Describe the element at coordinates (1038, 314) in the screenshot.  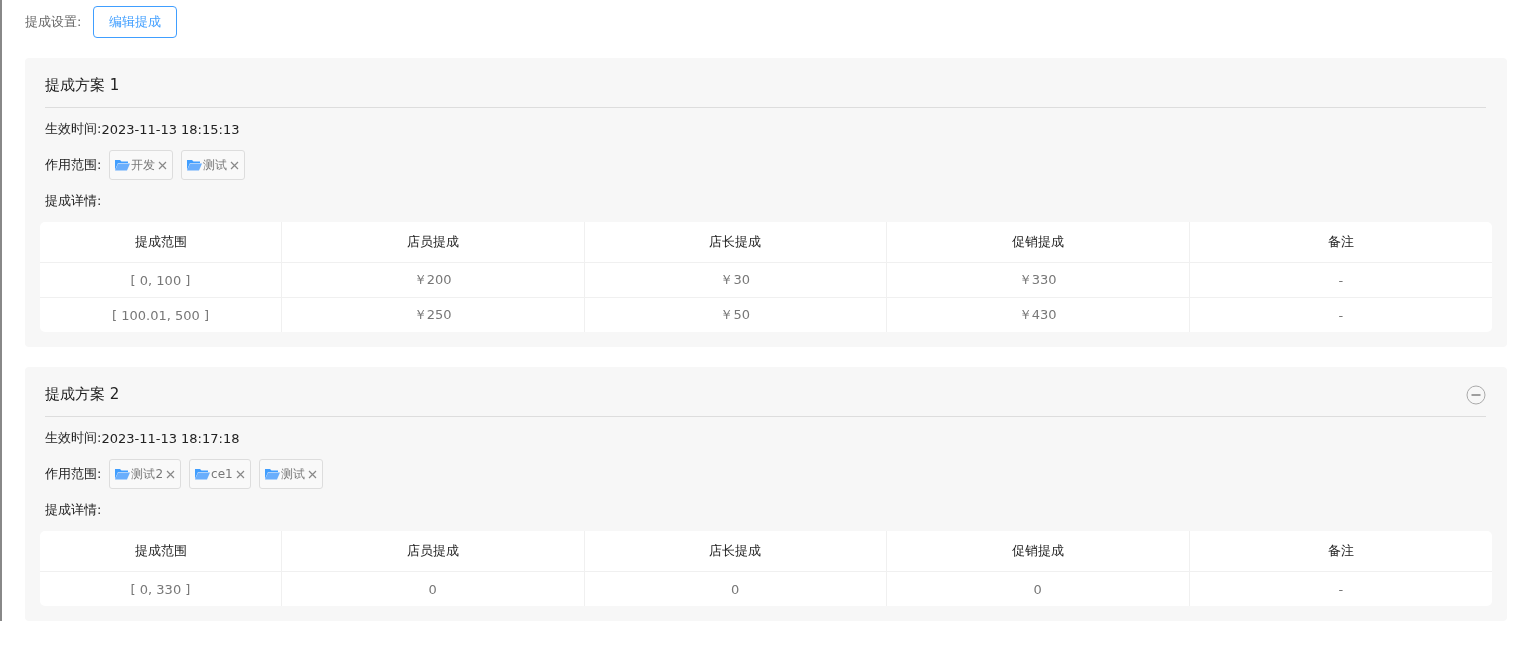
I see `table-cell: ￥430` at that location.